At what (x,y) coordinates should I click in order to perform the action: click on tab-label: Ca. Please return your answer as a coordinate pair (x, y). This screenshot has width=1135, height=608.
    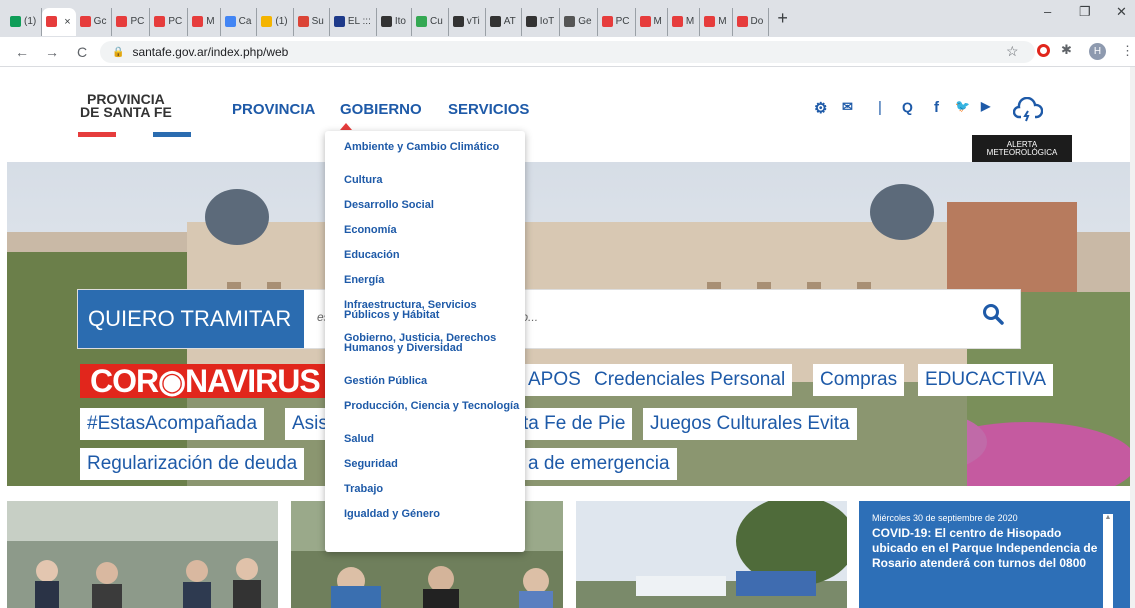
    Looking at the image, I should click on (245, 21).